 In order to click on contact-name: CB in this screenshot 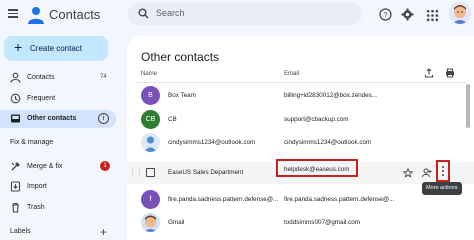, I will do `click(172, 119)`.